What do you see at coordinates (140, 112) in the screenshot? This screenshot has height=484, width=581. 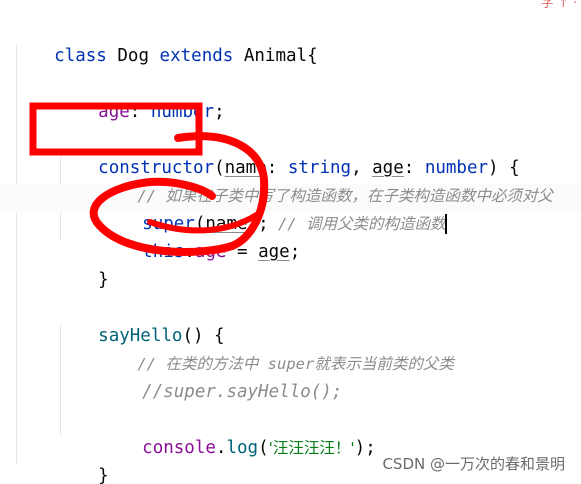 I see `colon: :` at bounding box center [140, 112].